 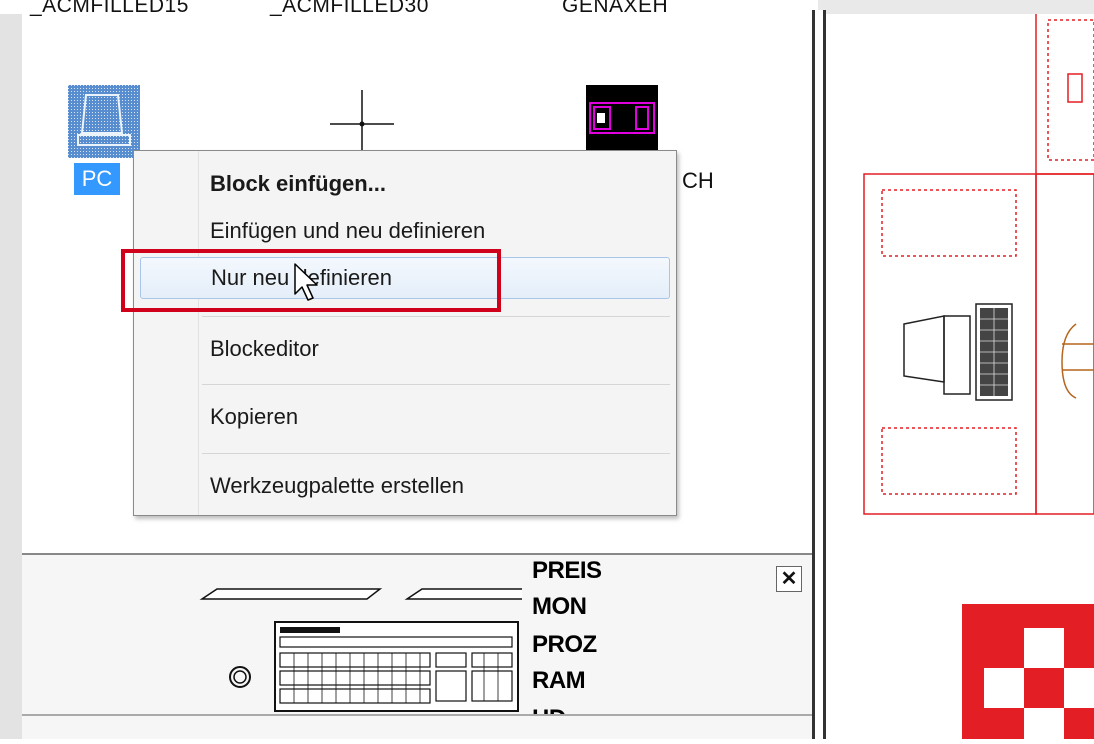 I want to click on attribute-mon: MON, so click(x=559, y=606).